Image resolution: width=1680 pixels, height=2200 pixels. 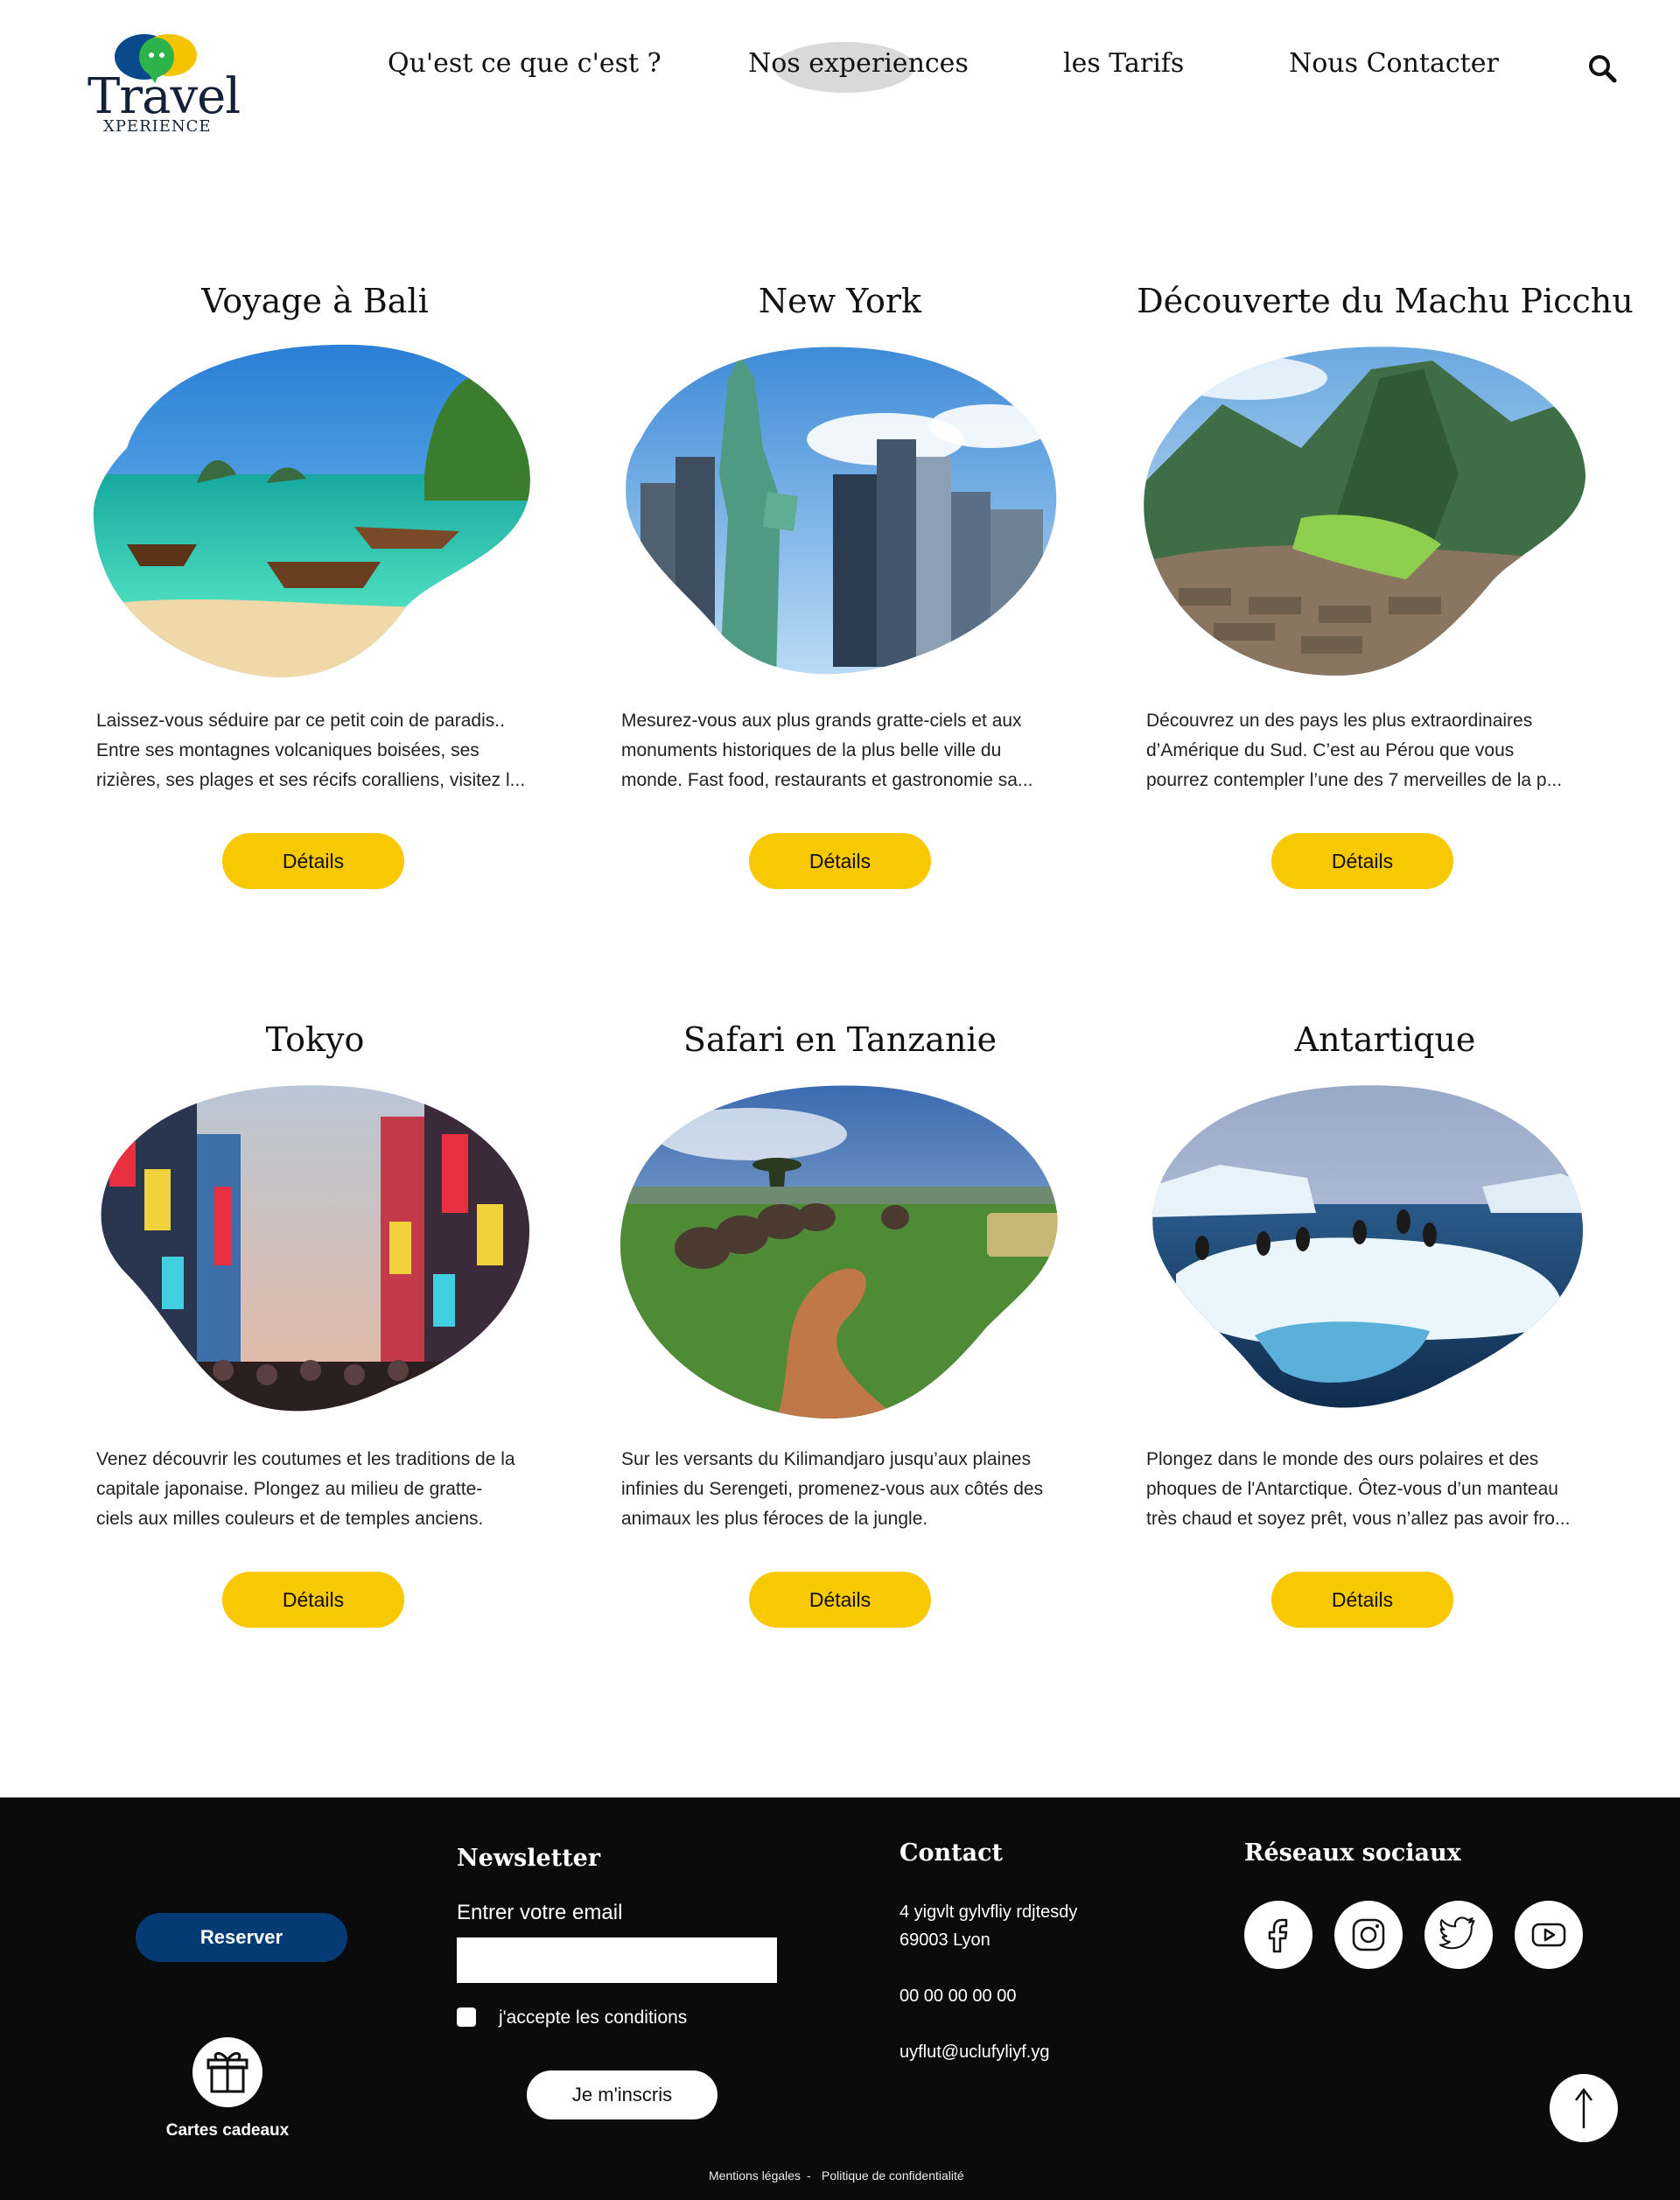 I want to click on nav-item-experiences: Nos experiences, so click(x=858, y=63).